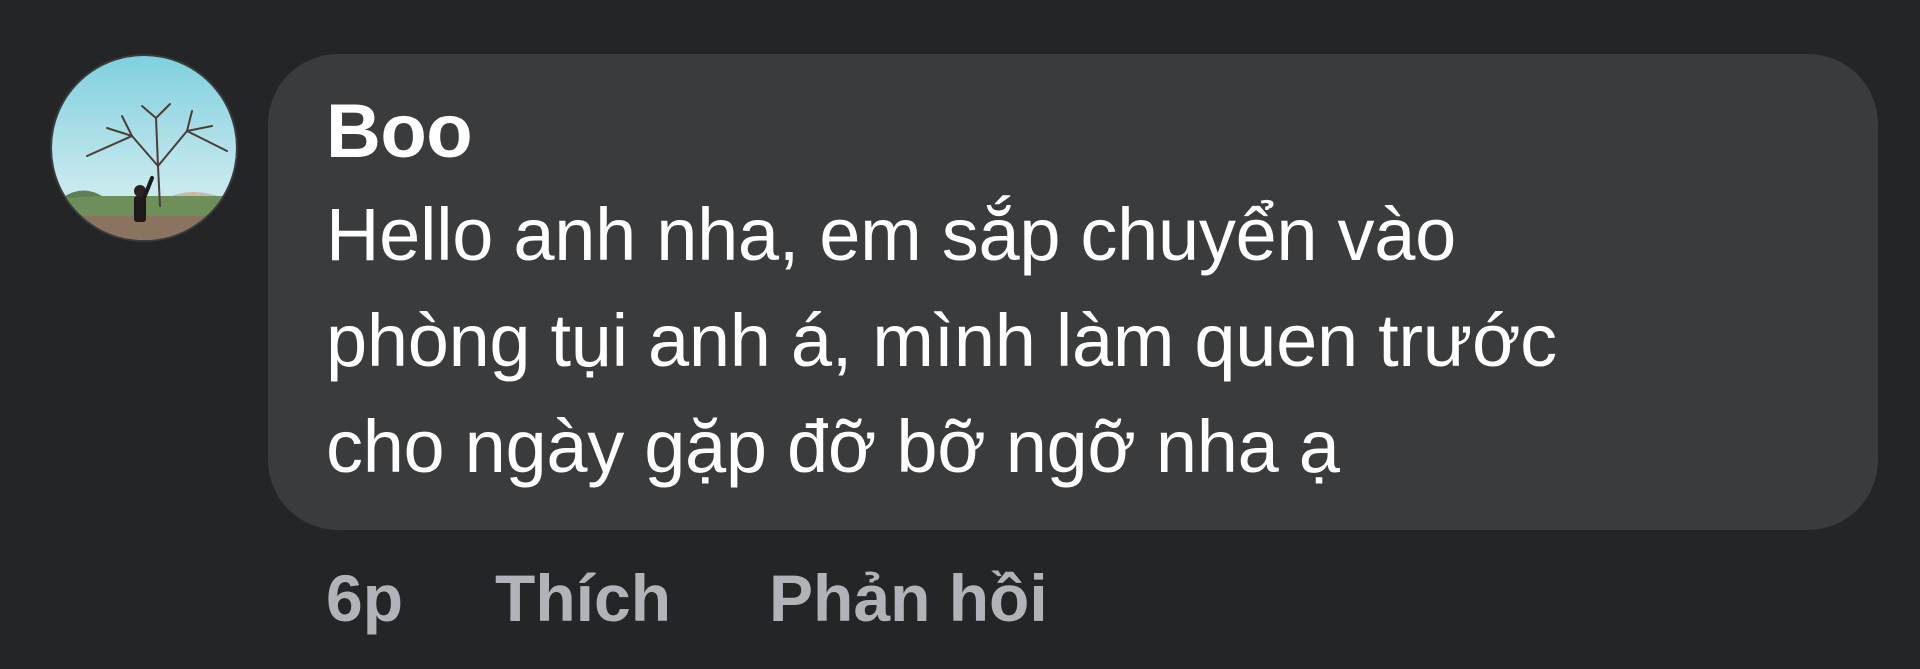  Describe the element at coordinates (908, 598) in the screenshot. I see `reply-button: Phản hồi` at that location.